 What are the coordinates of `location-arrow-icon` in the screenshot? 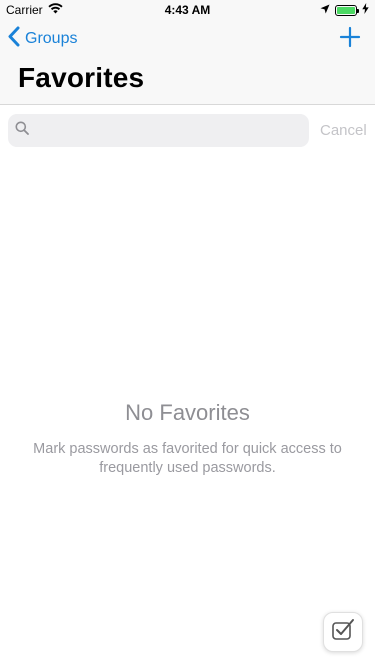 It's located at (325, 10).